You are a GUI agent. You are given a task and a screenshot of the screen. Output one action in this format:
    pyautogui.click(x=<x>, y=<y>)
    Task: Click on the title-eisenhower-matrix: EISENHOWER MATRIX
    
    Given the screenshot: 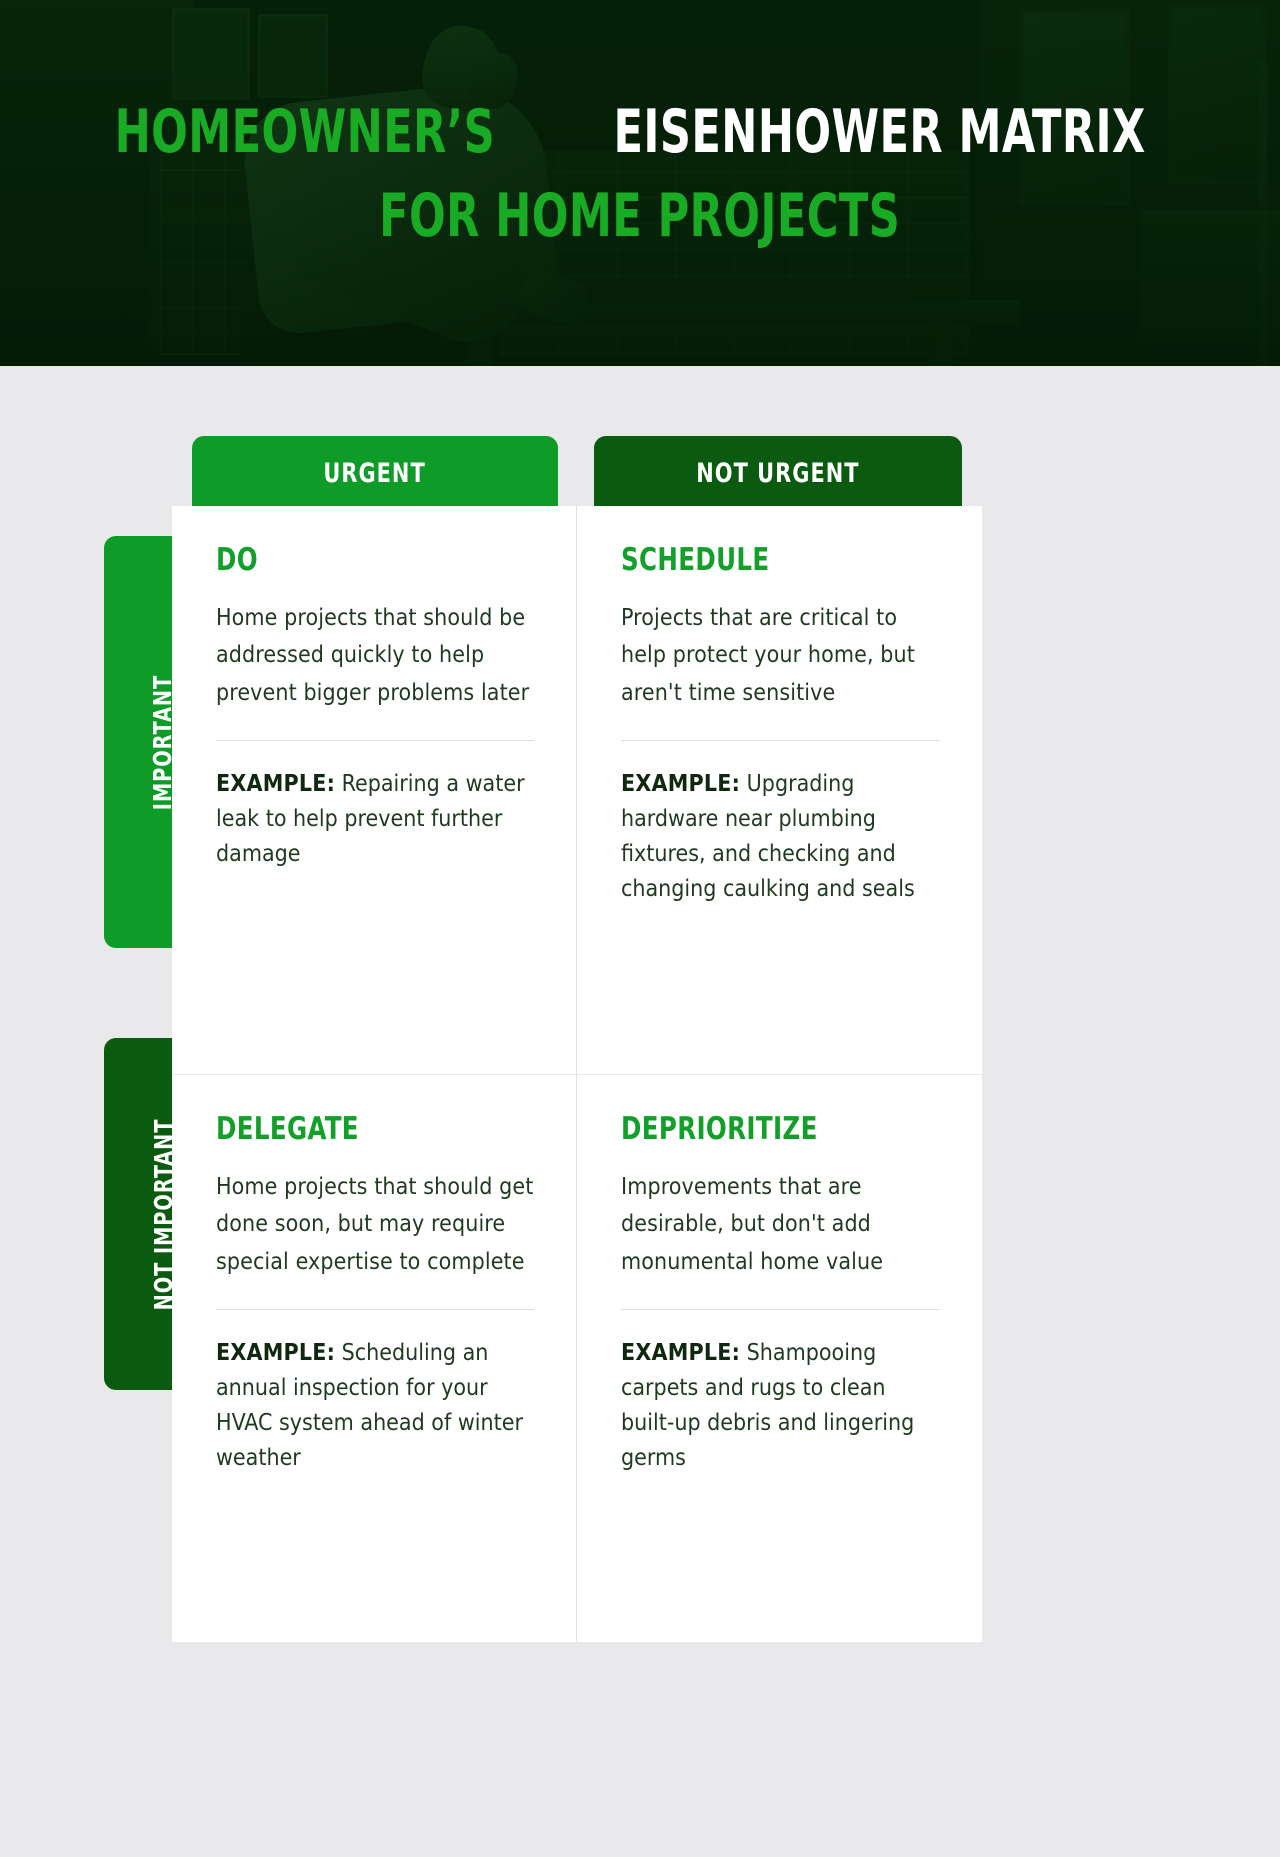 What is the action you would take?
    pyautogui.click(x=880, y=132)
    